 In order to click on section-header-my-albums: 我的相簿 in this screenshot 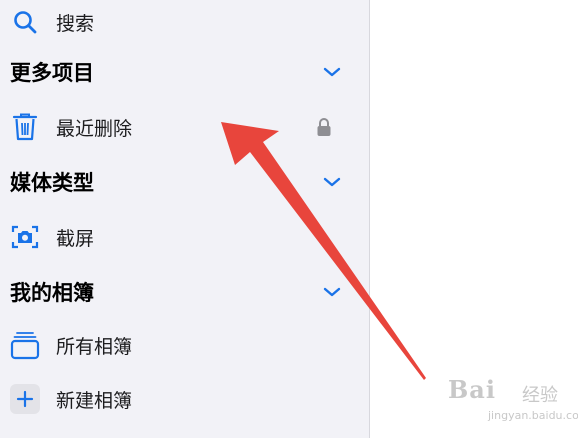, I will do `click(185, 292)`.